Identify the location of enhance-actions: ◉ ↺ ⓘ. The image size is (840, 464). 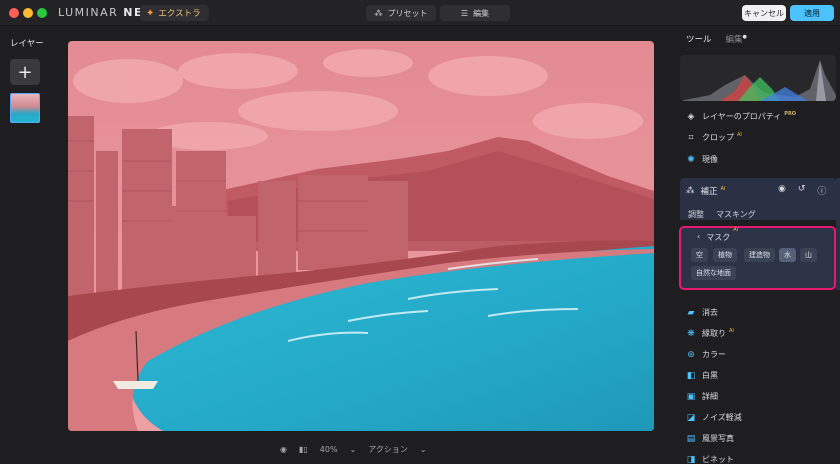
(802, 190).